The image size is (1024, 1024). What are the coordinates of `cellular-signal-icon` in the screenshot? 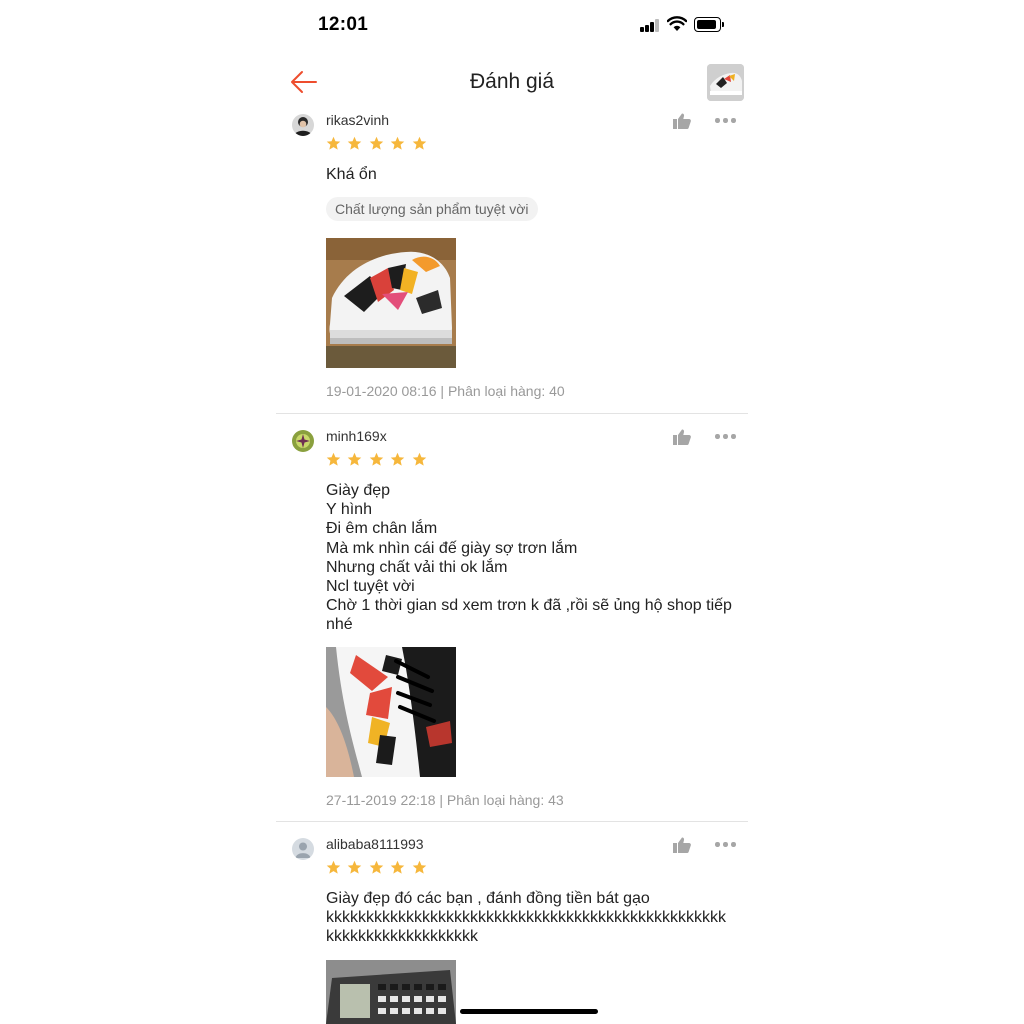 It's located at (650, 25).